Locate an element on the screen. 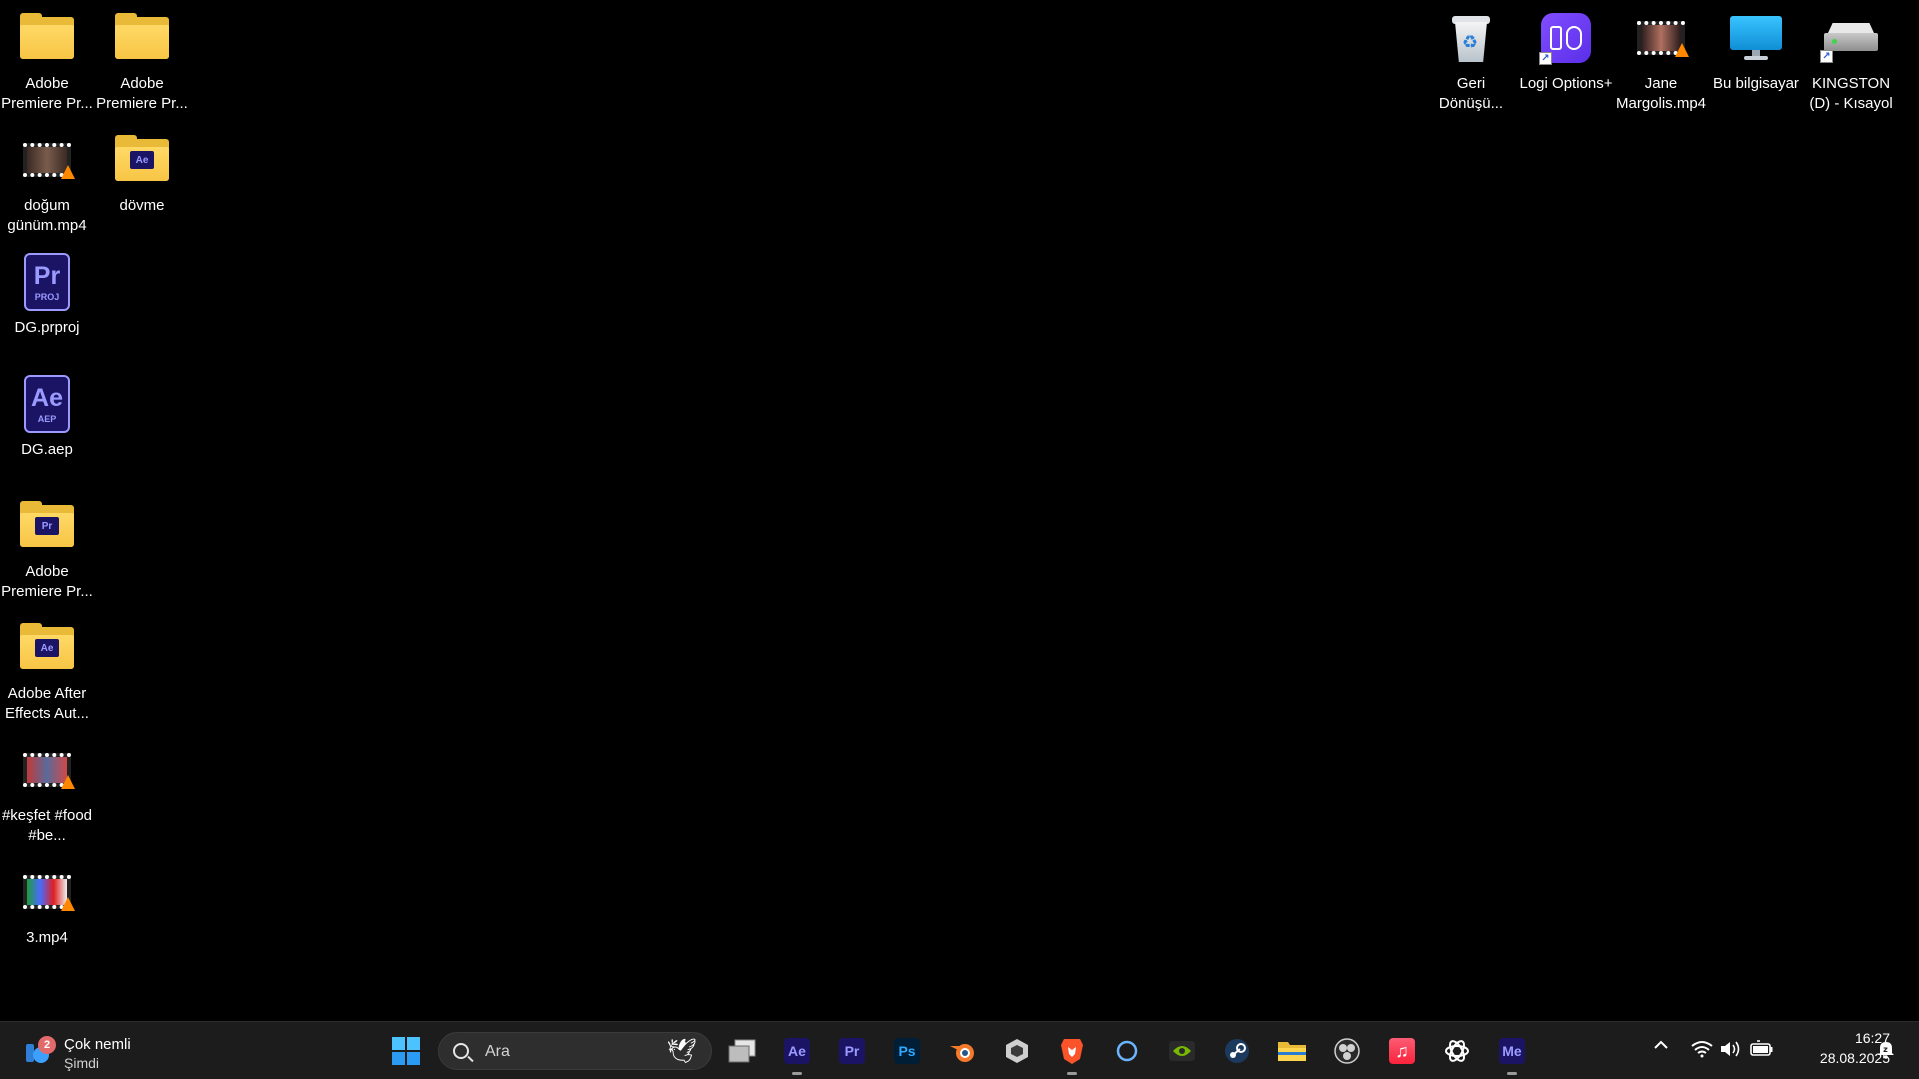 This screenshot has width=1919, height=1079. battery-status is located at coordinates (1762, 1051).